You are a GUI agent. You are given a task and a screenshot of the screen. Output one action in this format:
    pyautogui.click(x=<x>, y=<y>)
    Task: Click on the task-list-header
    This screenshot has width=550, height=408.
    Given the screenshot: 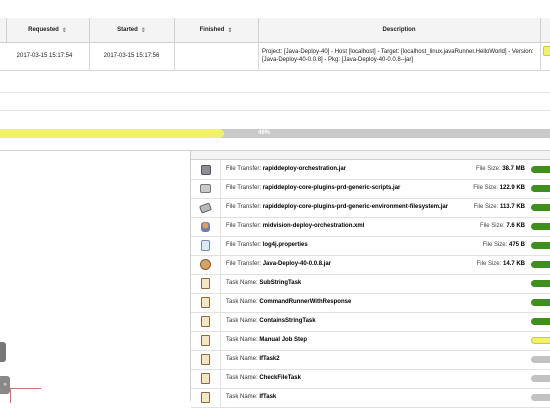 What is the action you would take?
    pyautogui.click(x=370, y=155)
    